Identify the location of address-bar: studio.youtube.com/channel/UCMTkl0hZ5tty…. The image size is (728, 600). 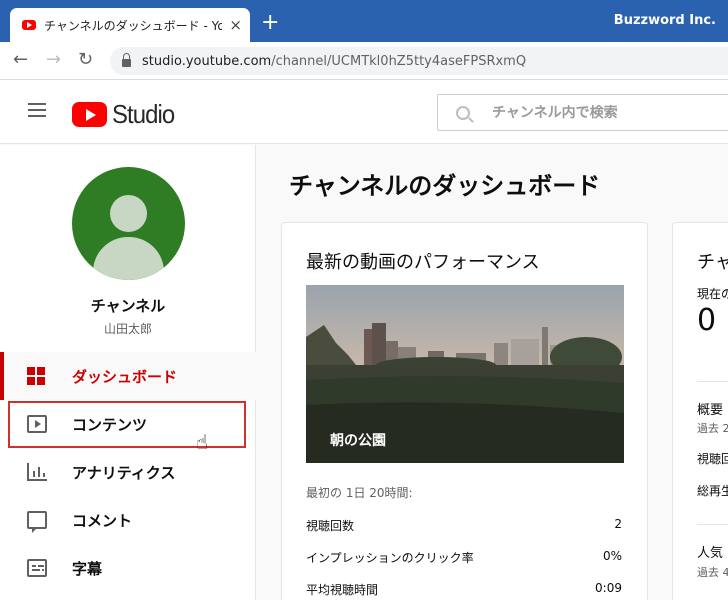
(419, 61).